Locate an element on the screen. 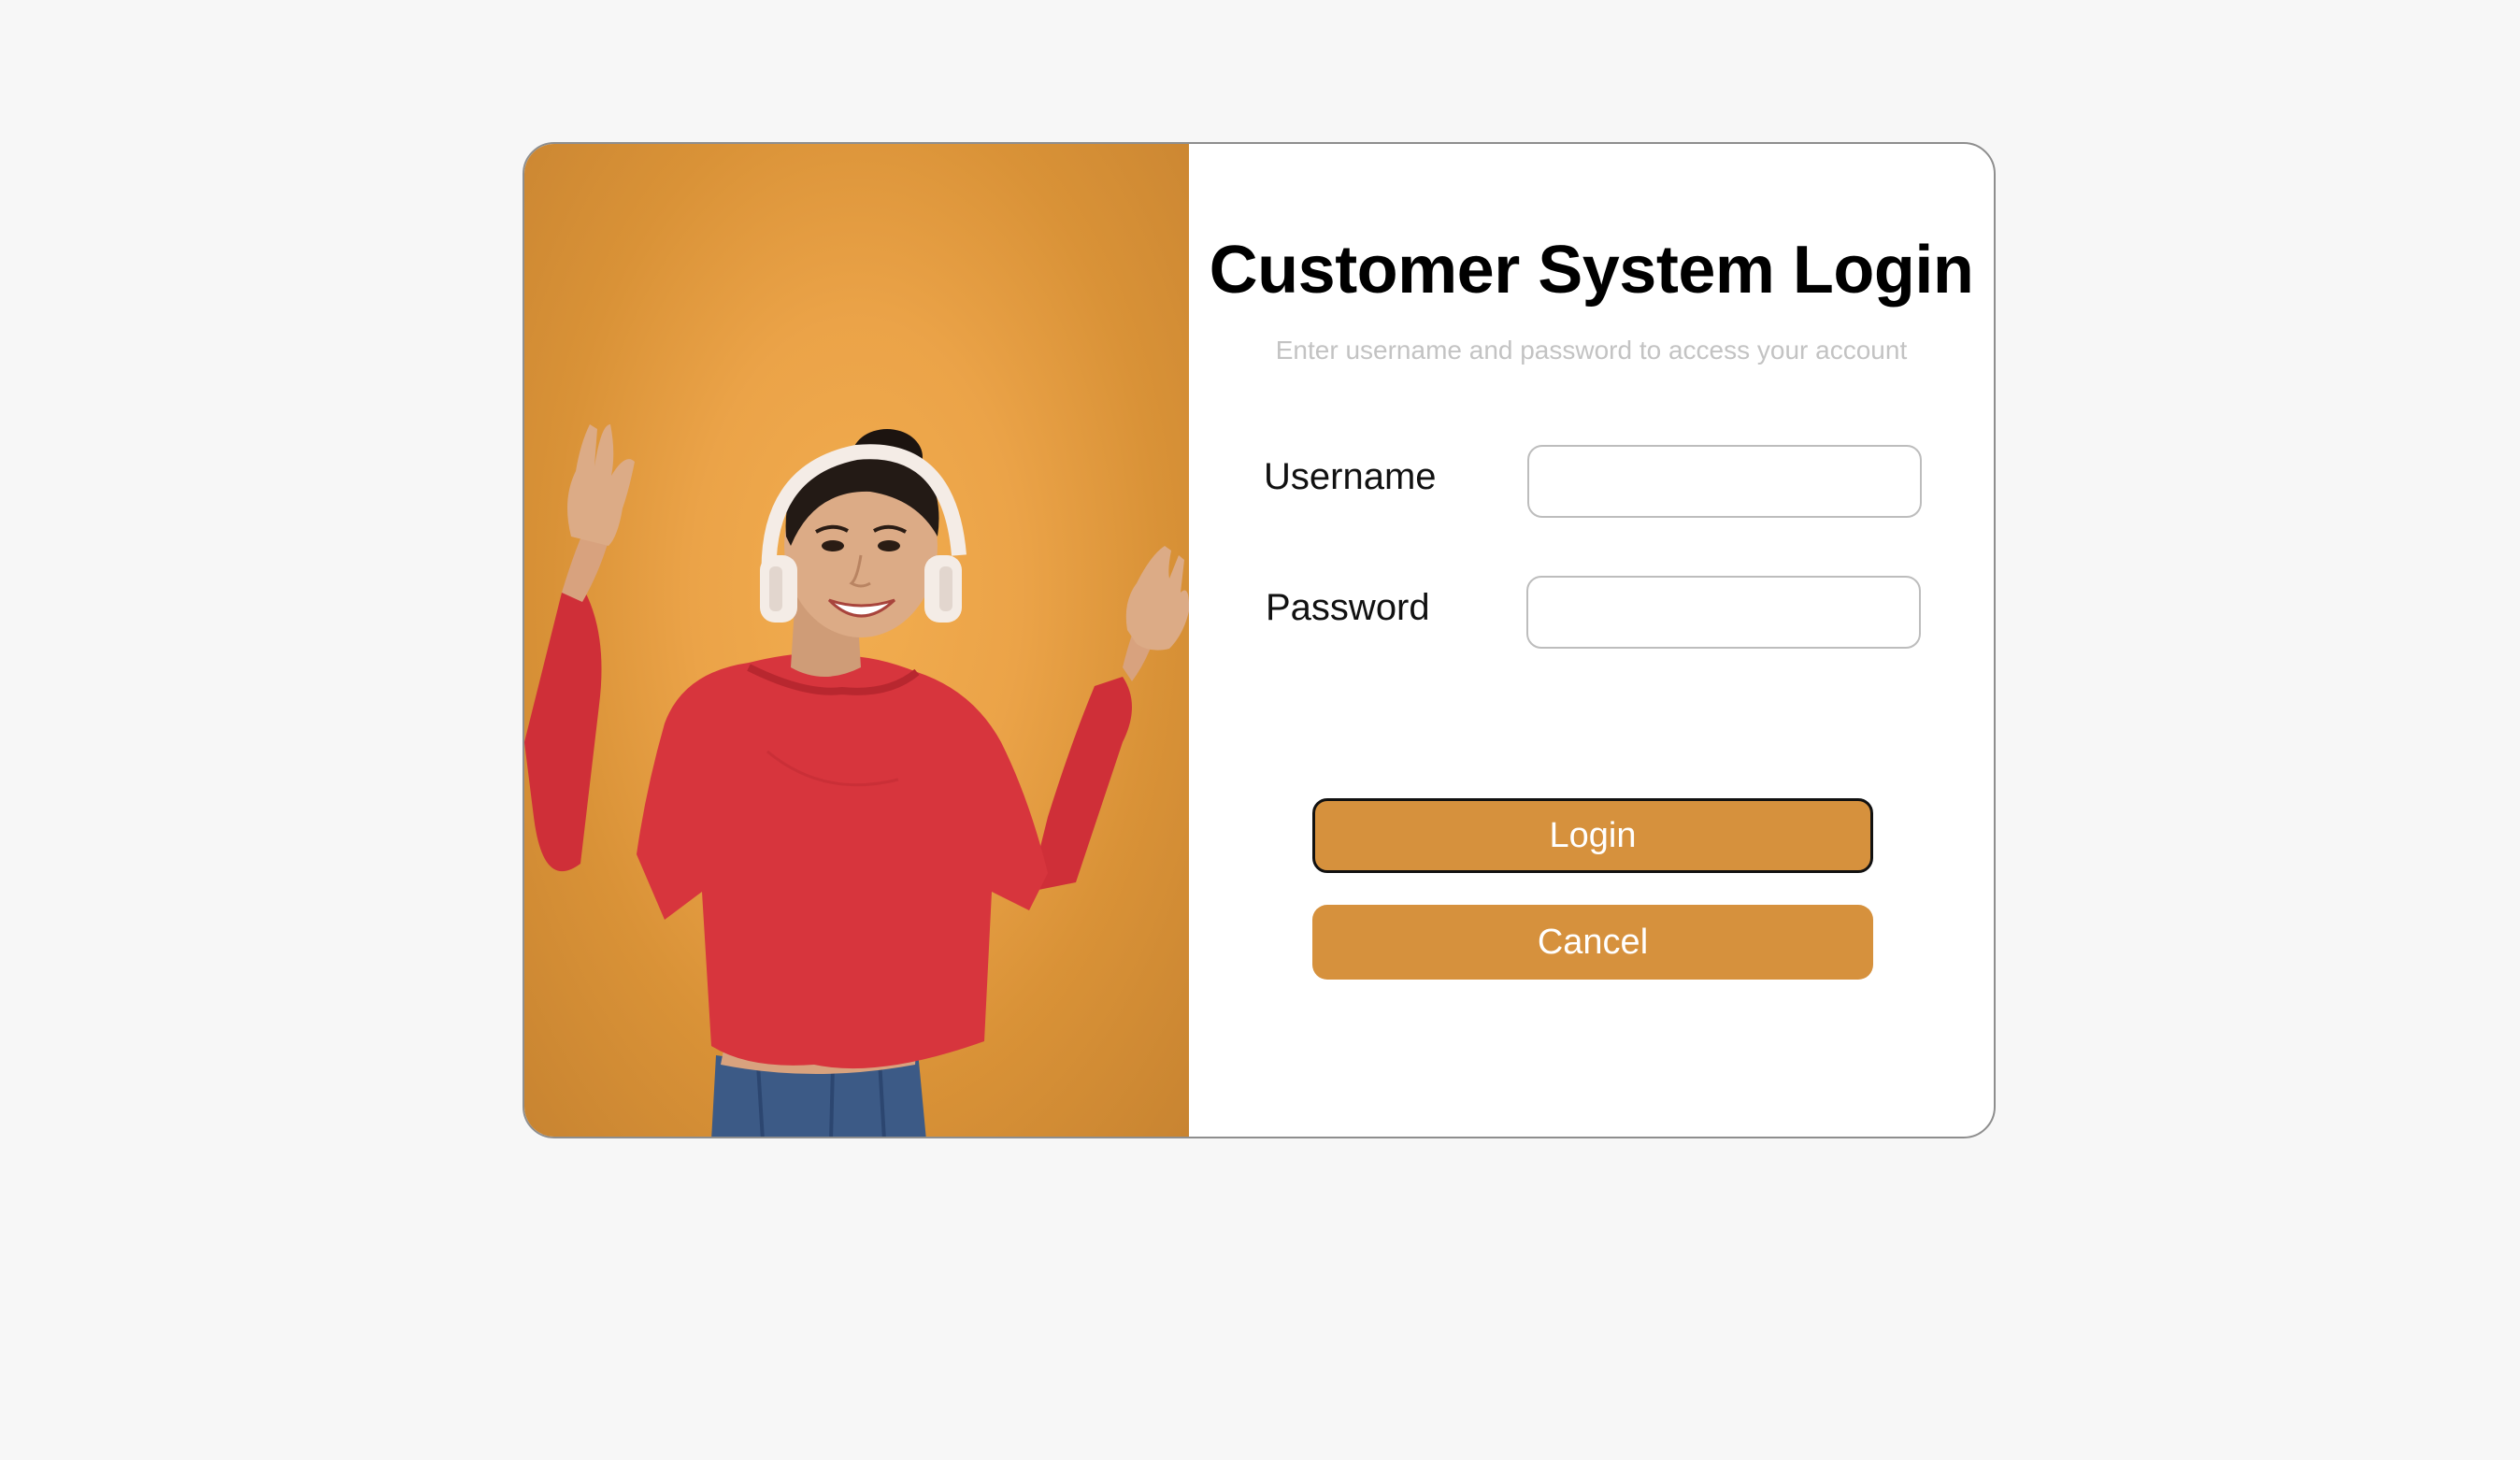  login-button: Login is located at coordinates (1592, 835).